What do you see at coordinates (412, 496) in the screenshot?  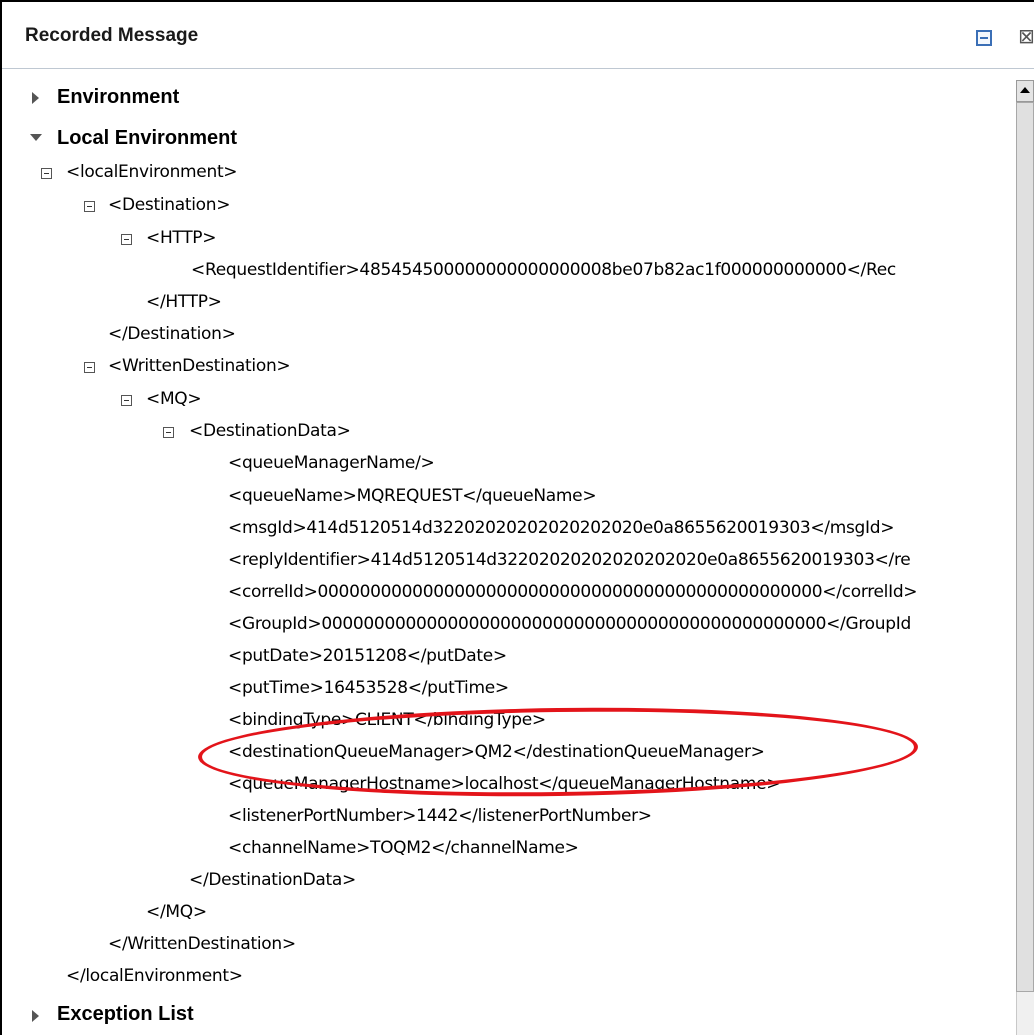 I see `tree-leaf: <queueName>MQREQUEST</queueName>` at bounding box center [412, 496].